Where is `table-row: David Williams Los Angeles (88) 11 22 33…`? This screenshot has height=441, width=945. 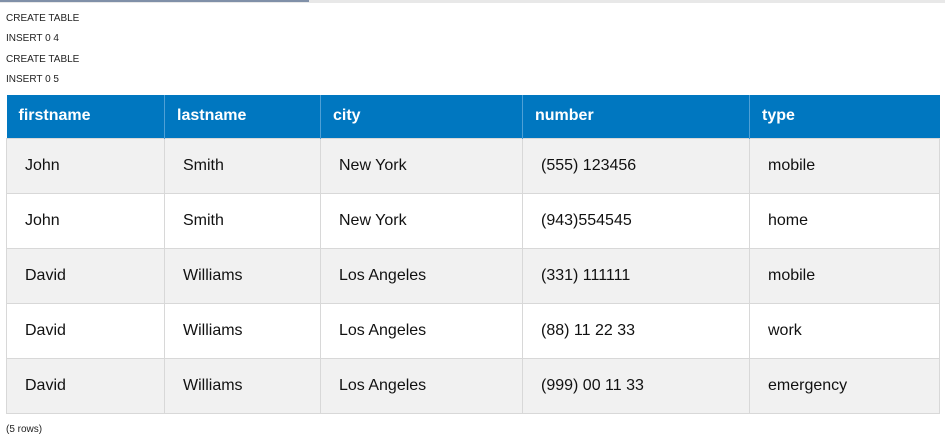 table-row: David Williams Los Angeles (88) 11 22 33… is located at coordinates (473, 330).